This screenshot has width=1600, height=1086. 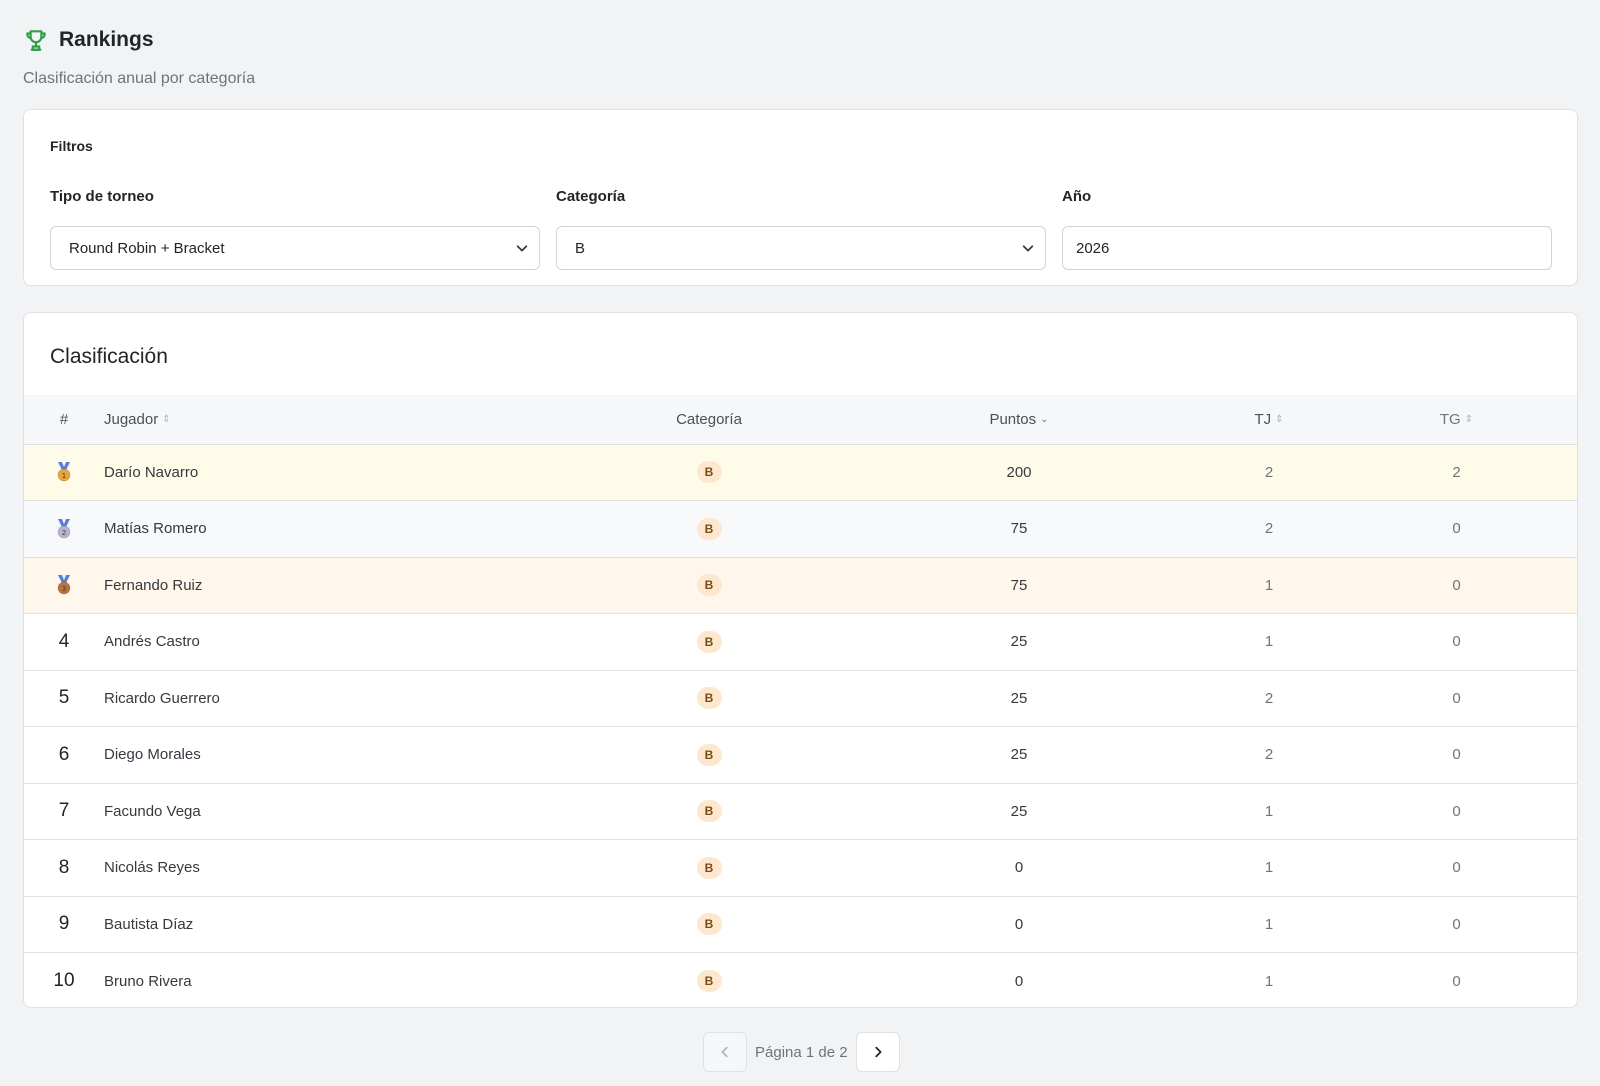 What do you see at coordinates (139, 40) in the screenshot?
I see `title-row: Rankings` at bounding box center [139, 40].